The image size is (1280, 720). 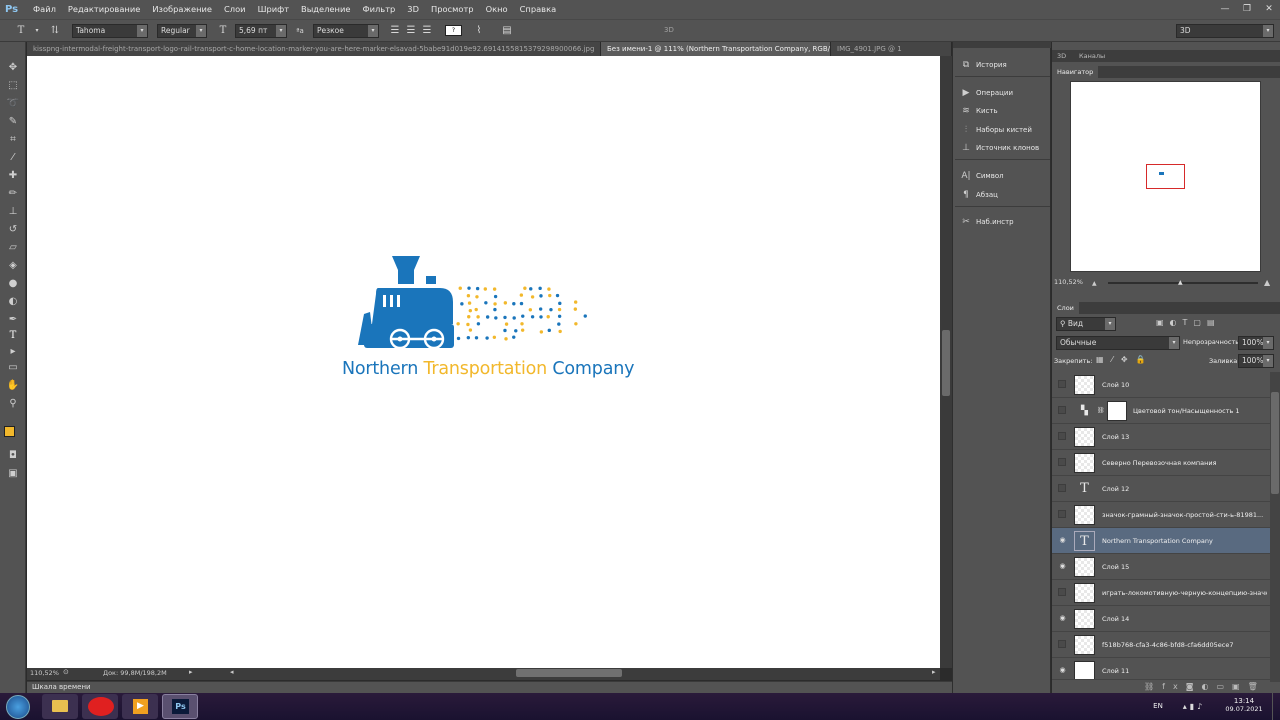 I want to click on warp-text-icon: ⌇, so click(x=479, y=31).